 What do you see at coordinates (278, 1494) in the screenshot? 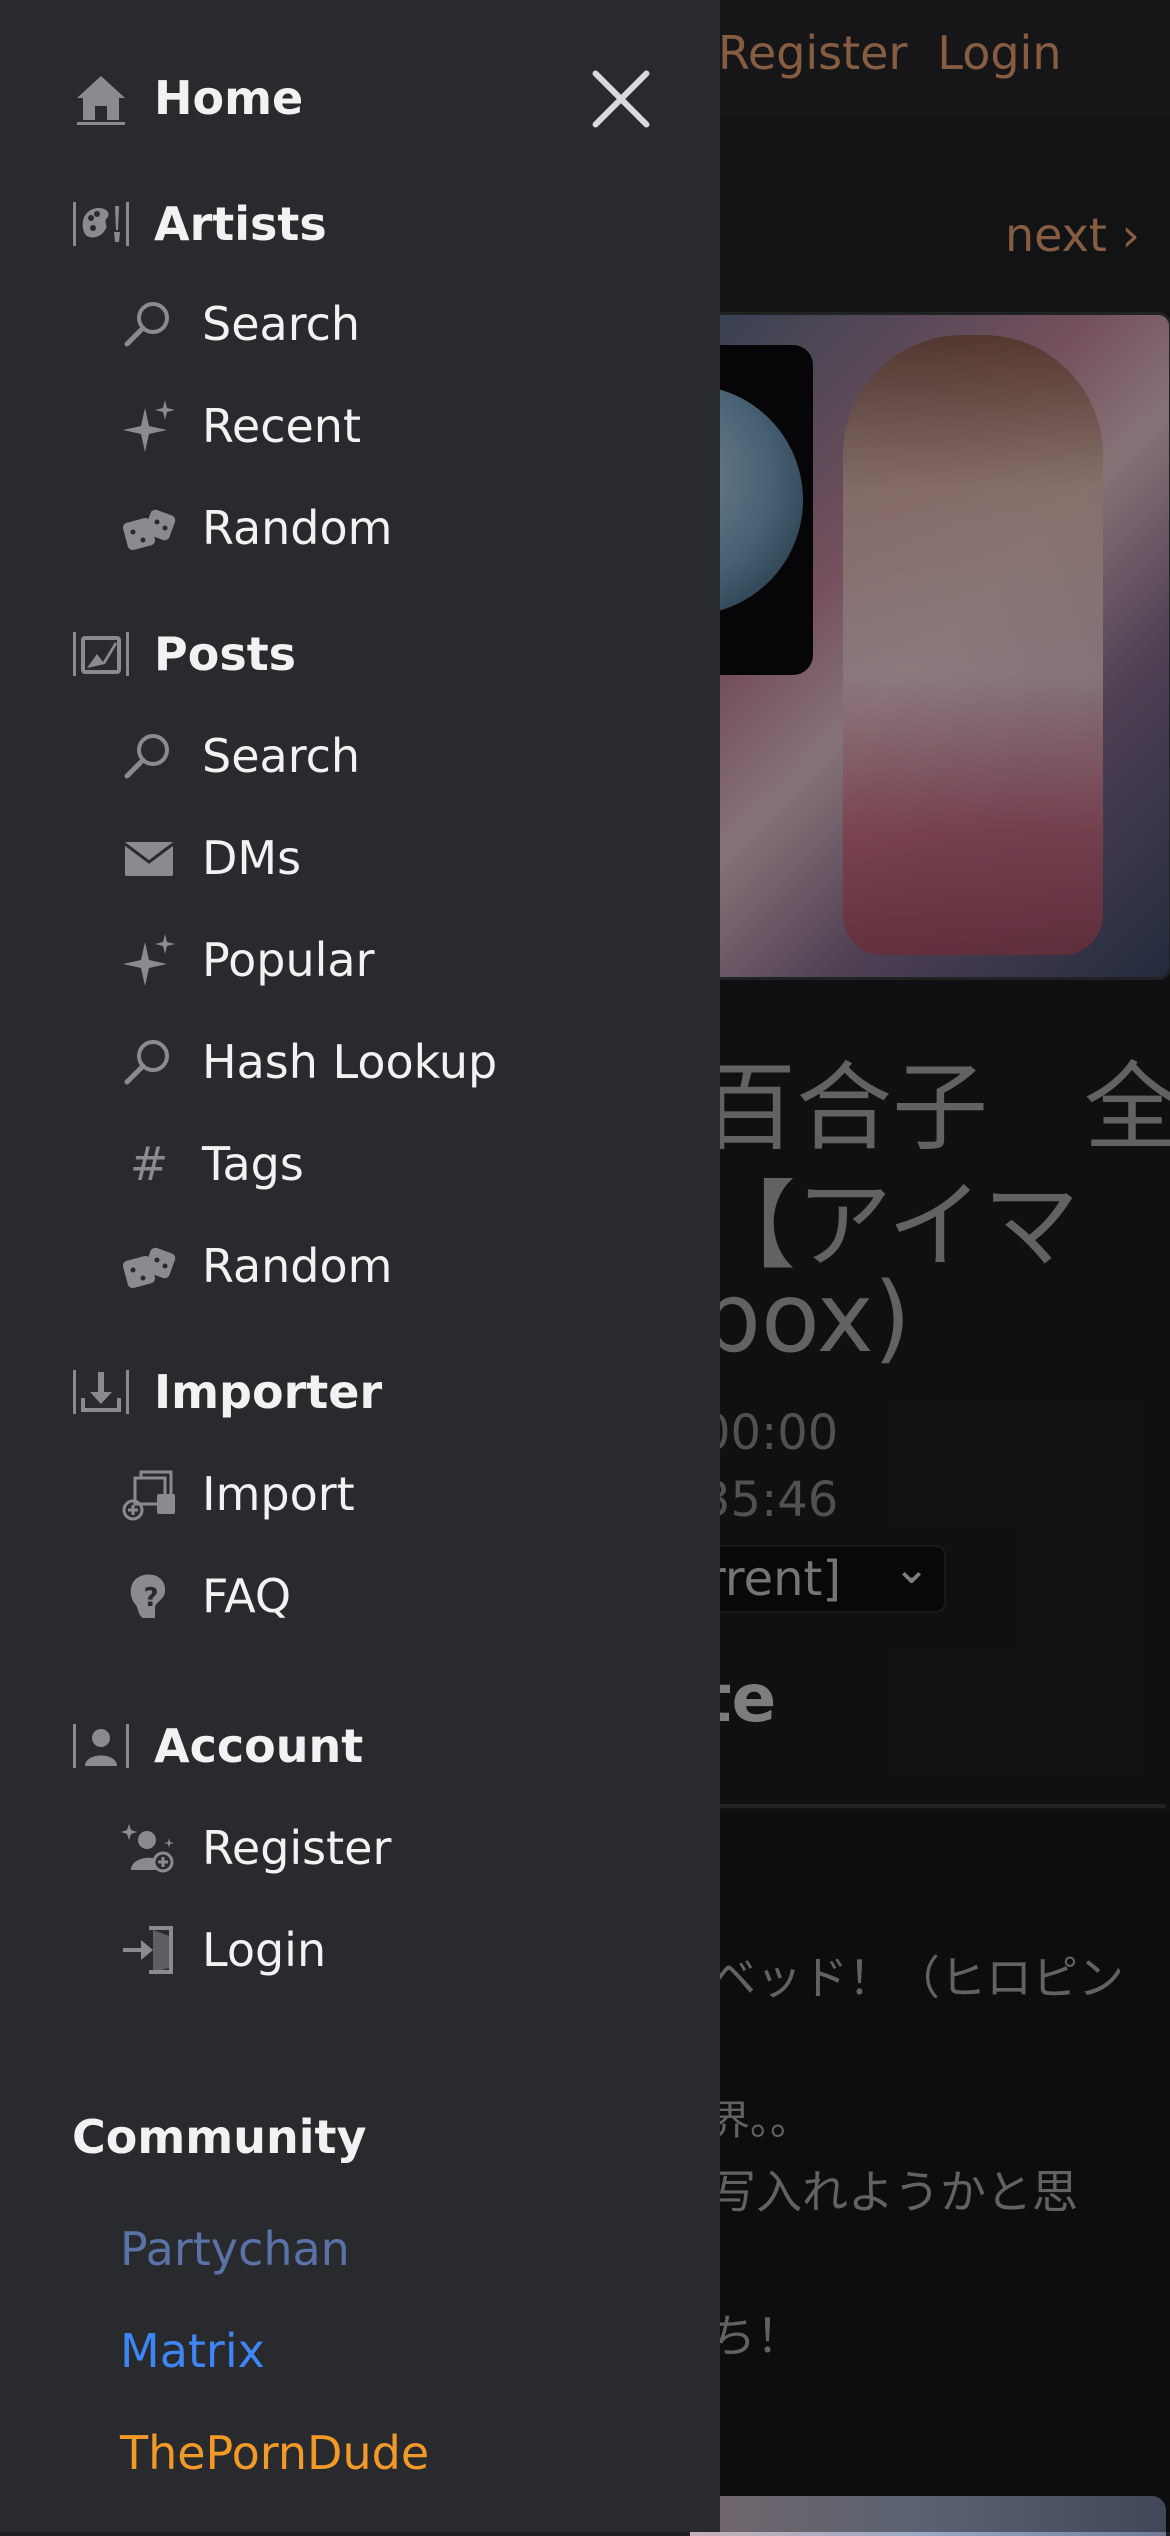
I see `nav-item-label: Import` at bounding box center [278, 1494].